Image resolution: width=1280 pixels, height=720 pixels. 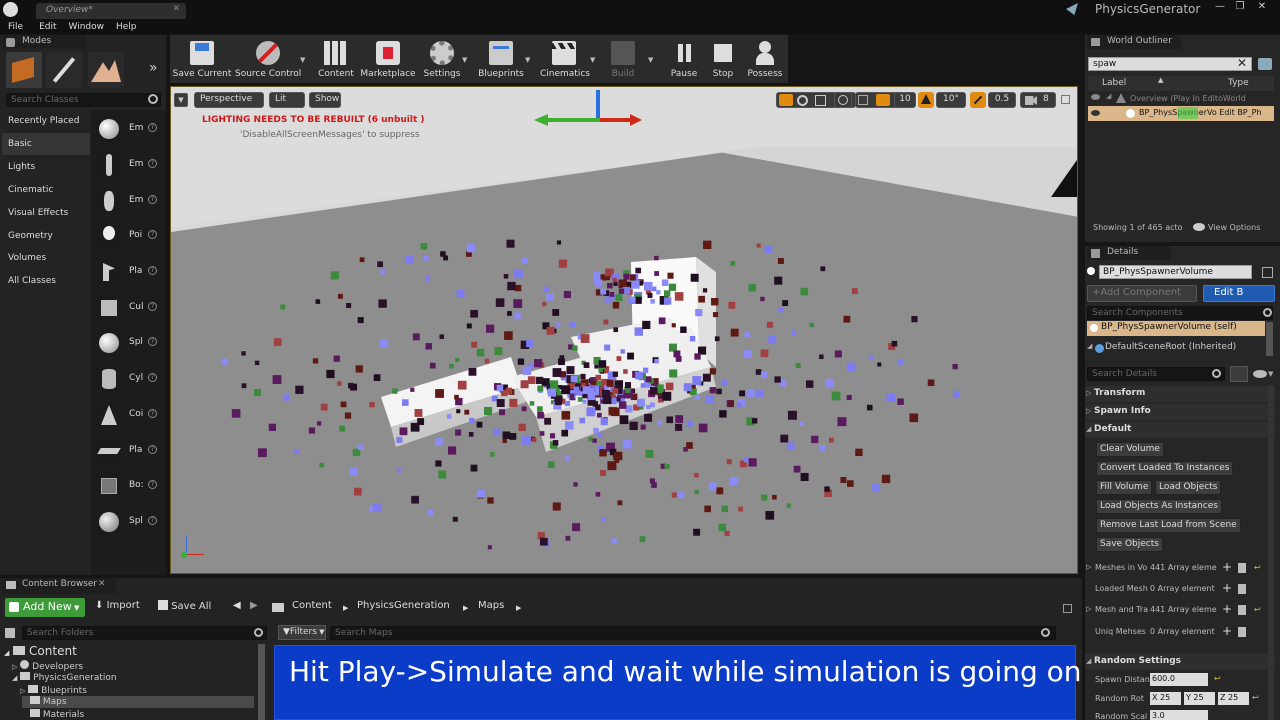 I want to click on class-item-cube: Cul?, so click(x=128, y=309).